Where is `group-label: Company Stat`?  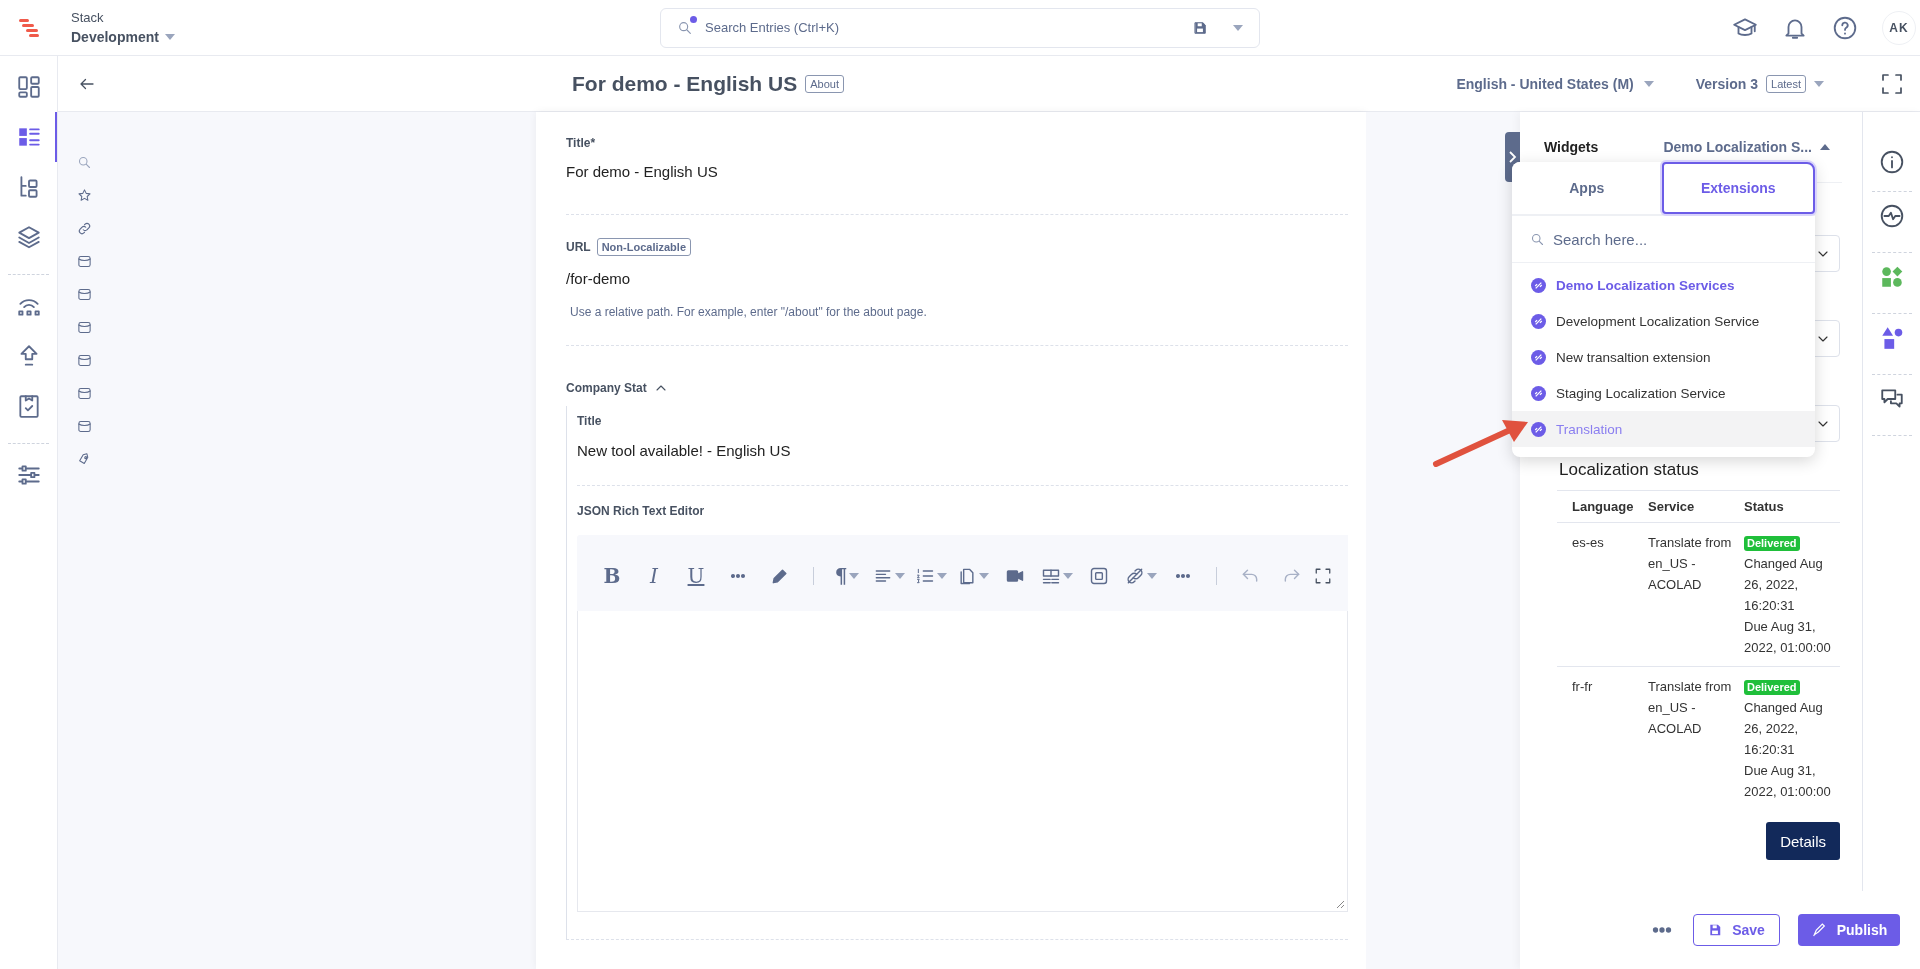
group-label: Company Stat is located at coordinates (606, 388).